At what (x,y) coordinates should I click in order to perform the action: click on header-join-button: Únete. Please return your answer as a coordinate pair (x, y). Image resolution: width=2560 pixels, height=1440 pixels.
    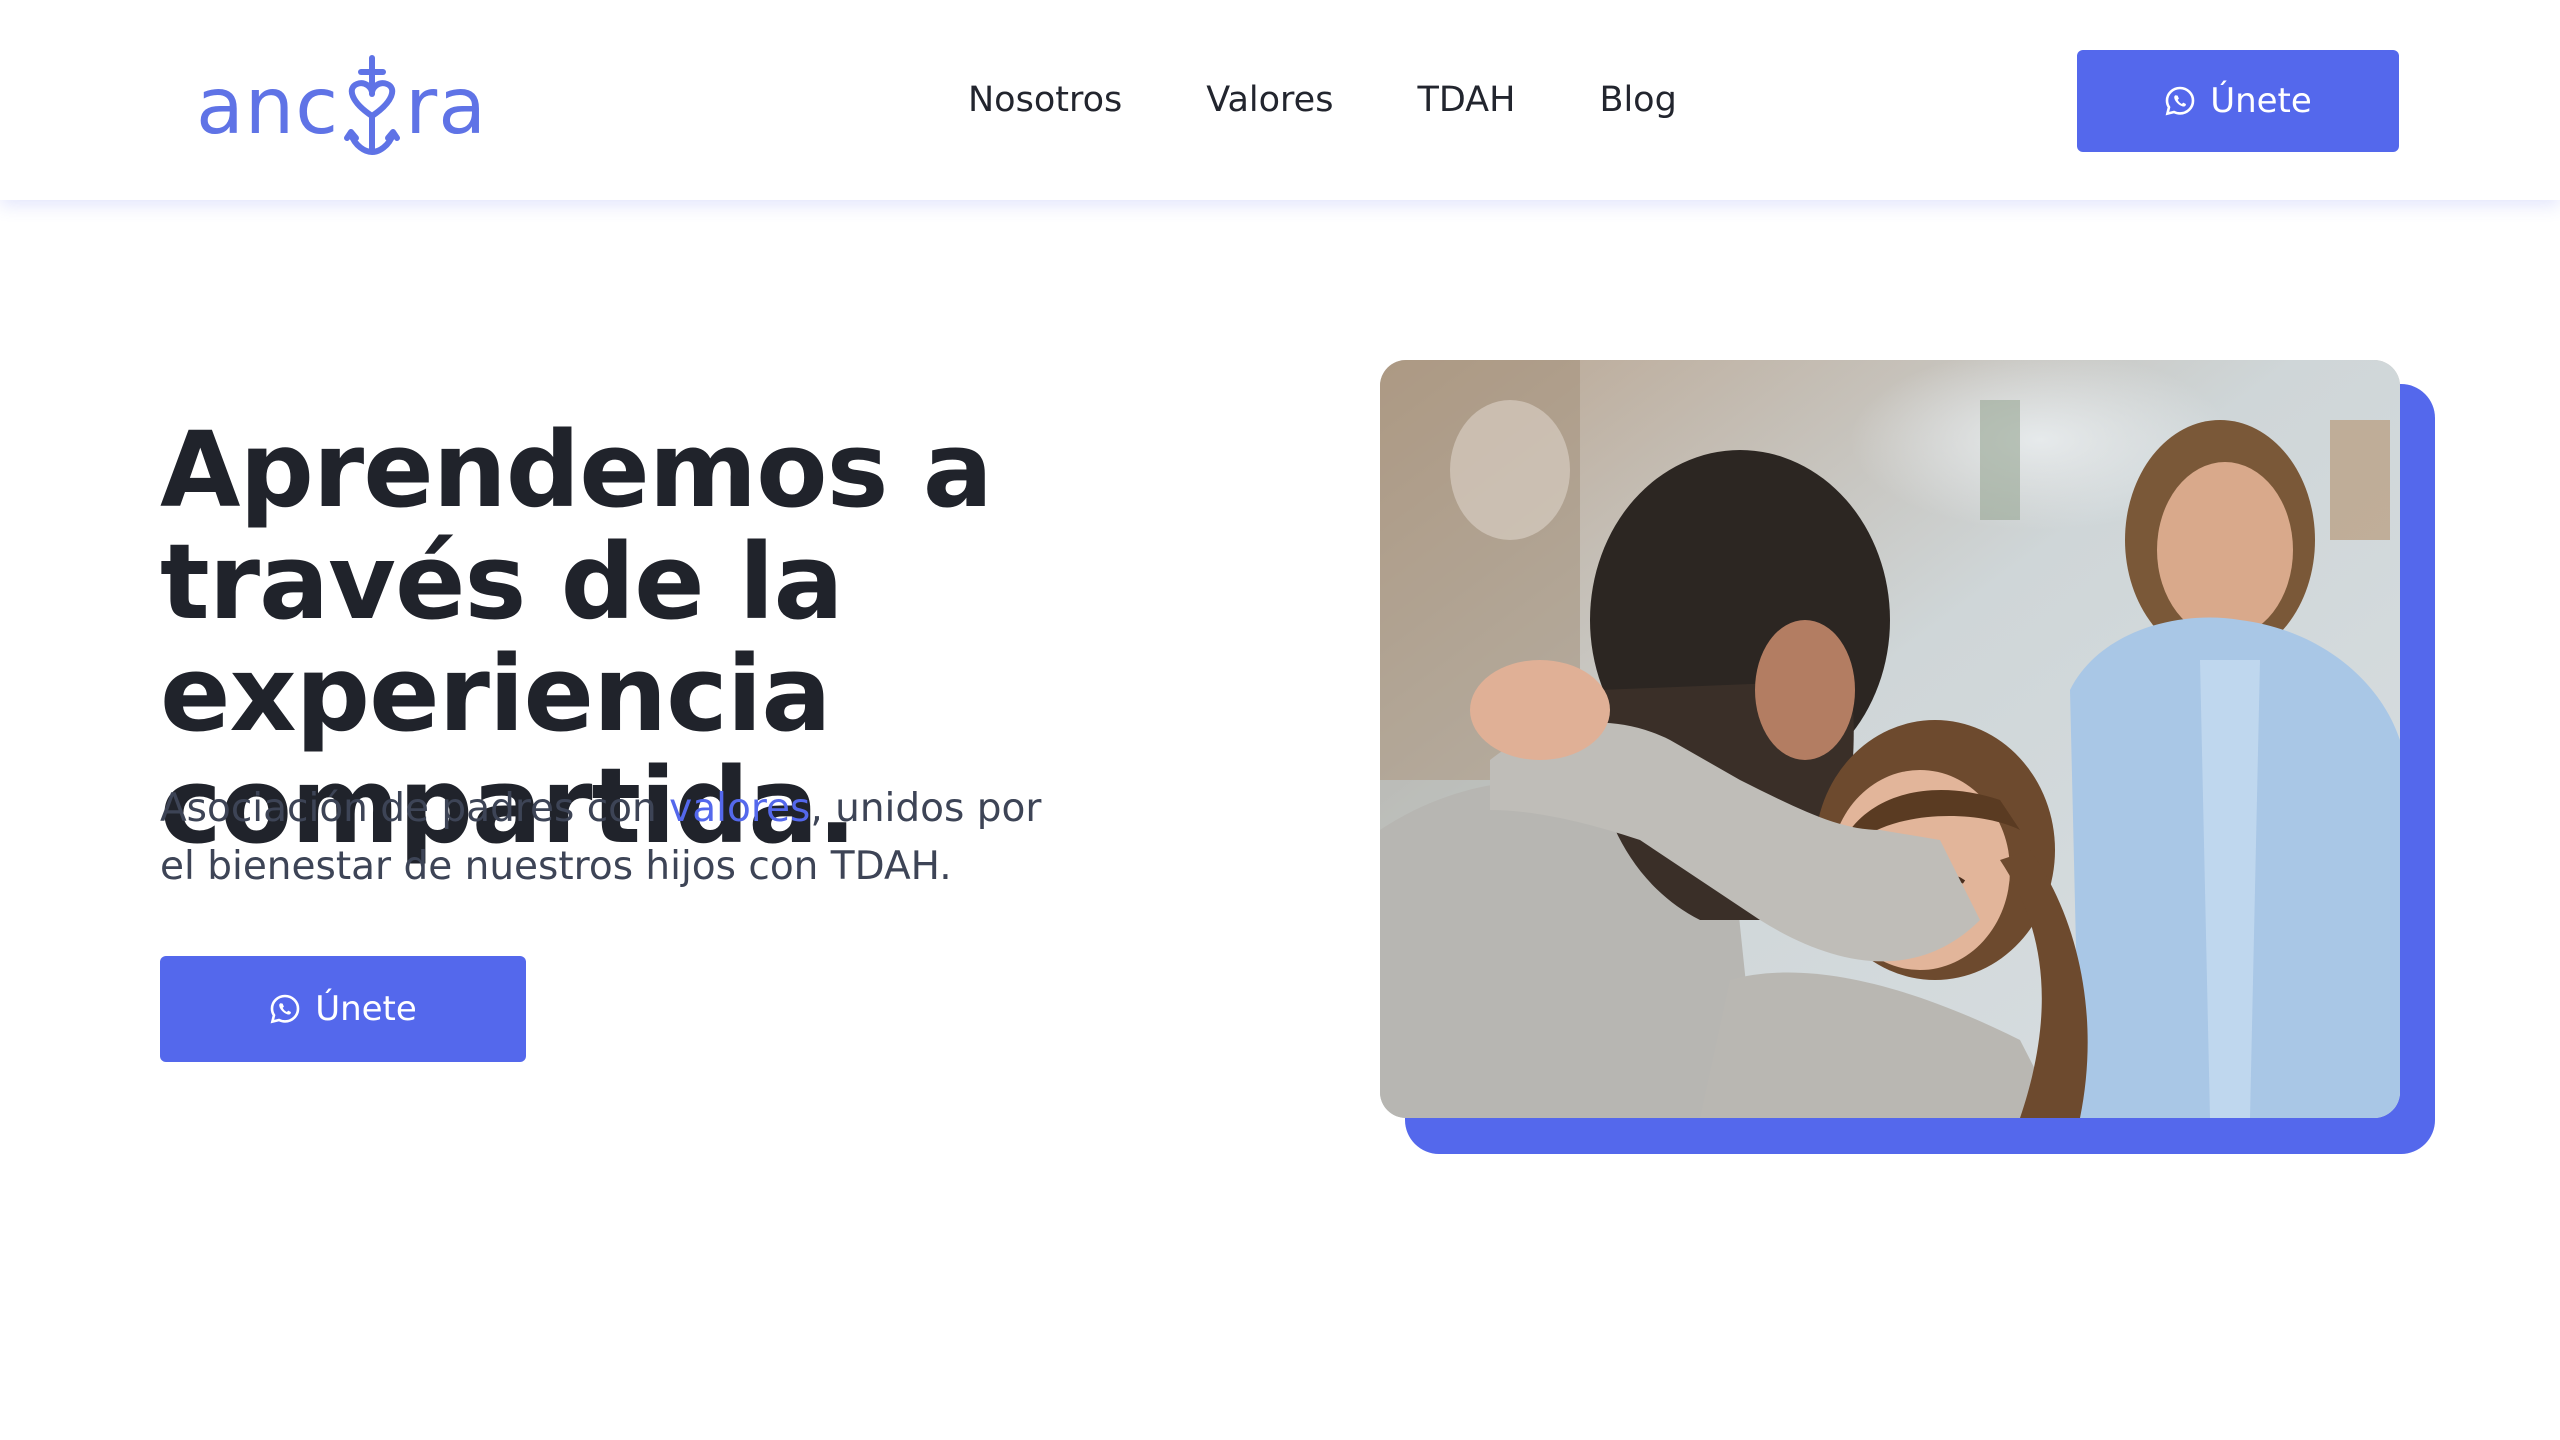
    Looking at the image, I should click on (2238, 101).